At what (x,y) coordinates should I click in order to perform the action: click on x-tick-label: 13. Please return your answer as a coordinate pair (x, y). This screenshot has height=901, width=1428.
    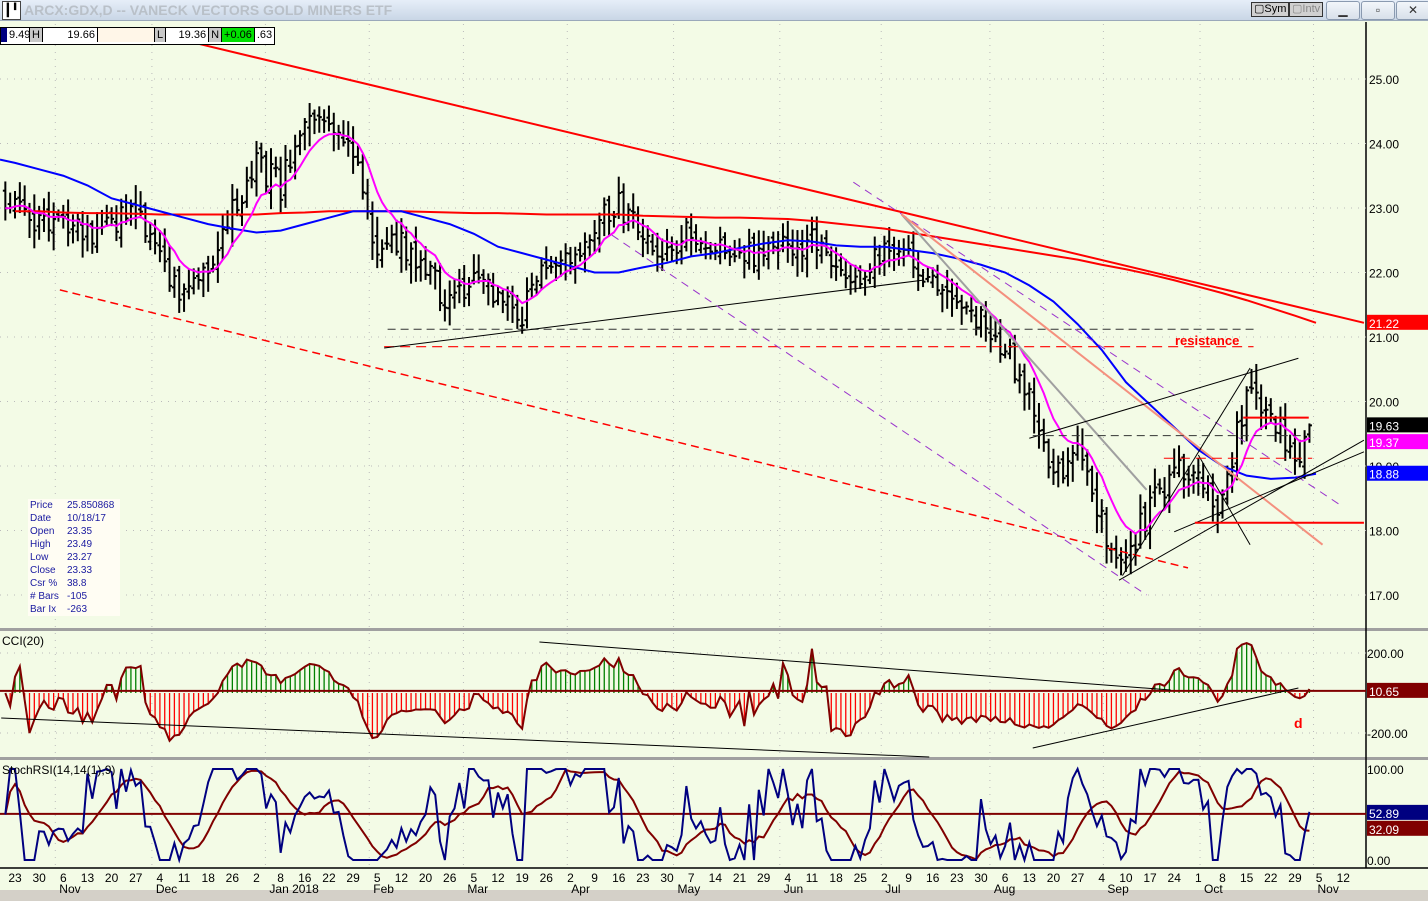
    Looking at the image, I should click on (88, 878).